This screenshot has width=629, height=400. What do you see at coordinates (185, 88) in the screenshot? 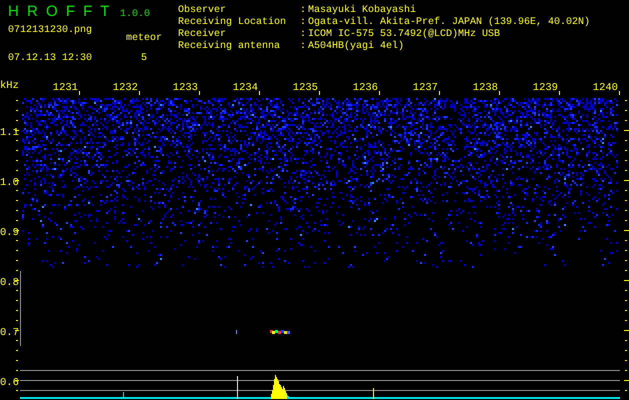
I see `time-tick-label: 1233` at bounding box center [185, 88].